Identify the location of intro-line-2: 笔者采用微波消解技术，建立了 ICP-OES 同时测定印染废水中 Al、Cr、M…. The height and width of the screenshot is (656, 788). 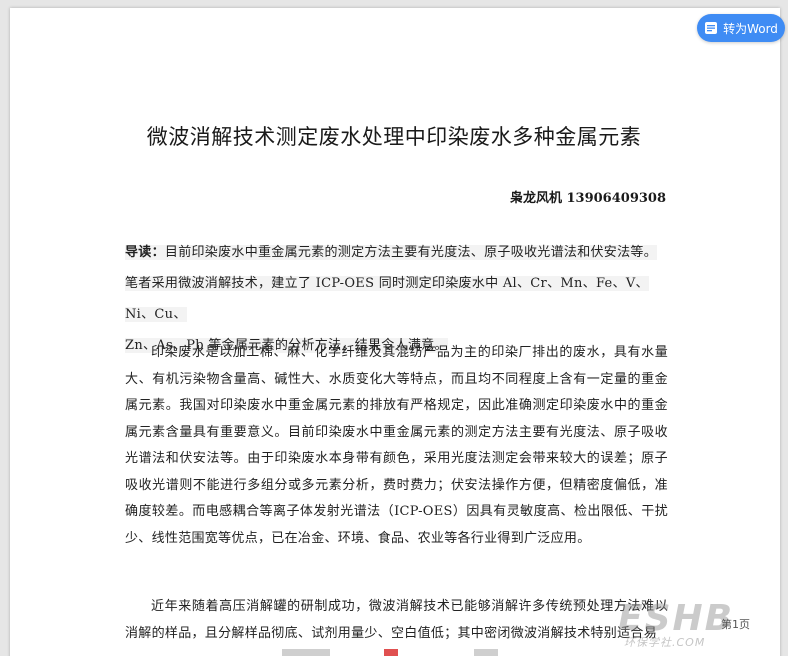
(396, 299).